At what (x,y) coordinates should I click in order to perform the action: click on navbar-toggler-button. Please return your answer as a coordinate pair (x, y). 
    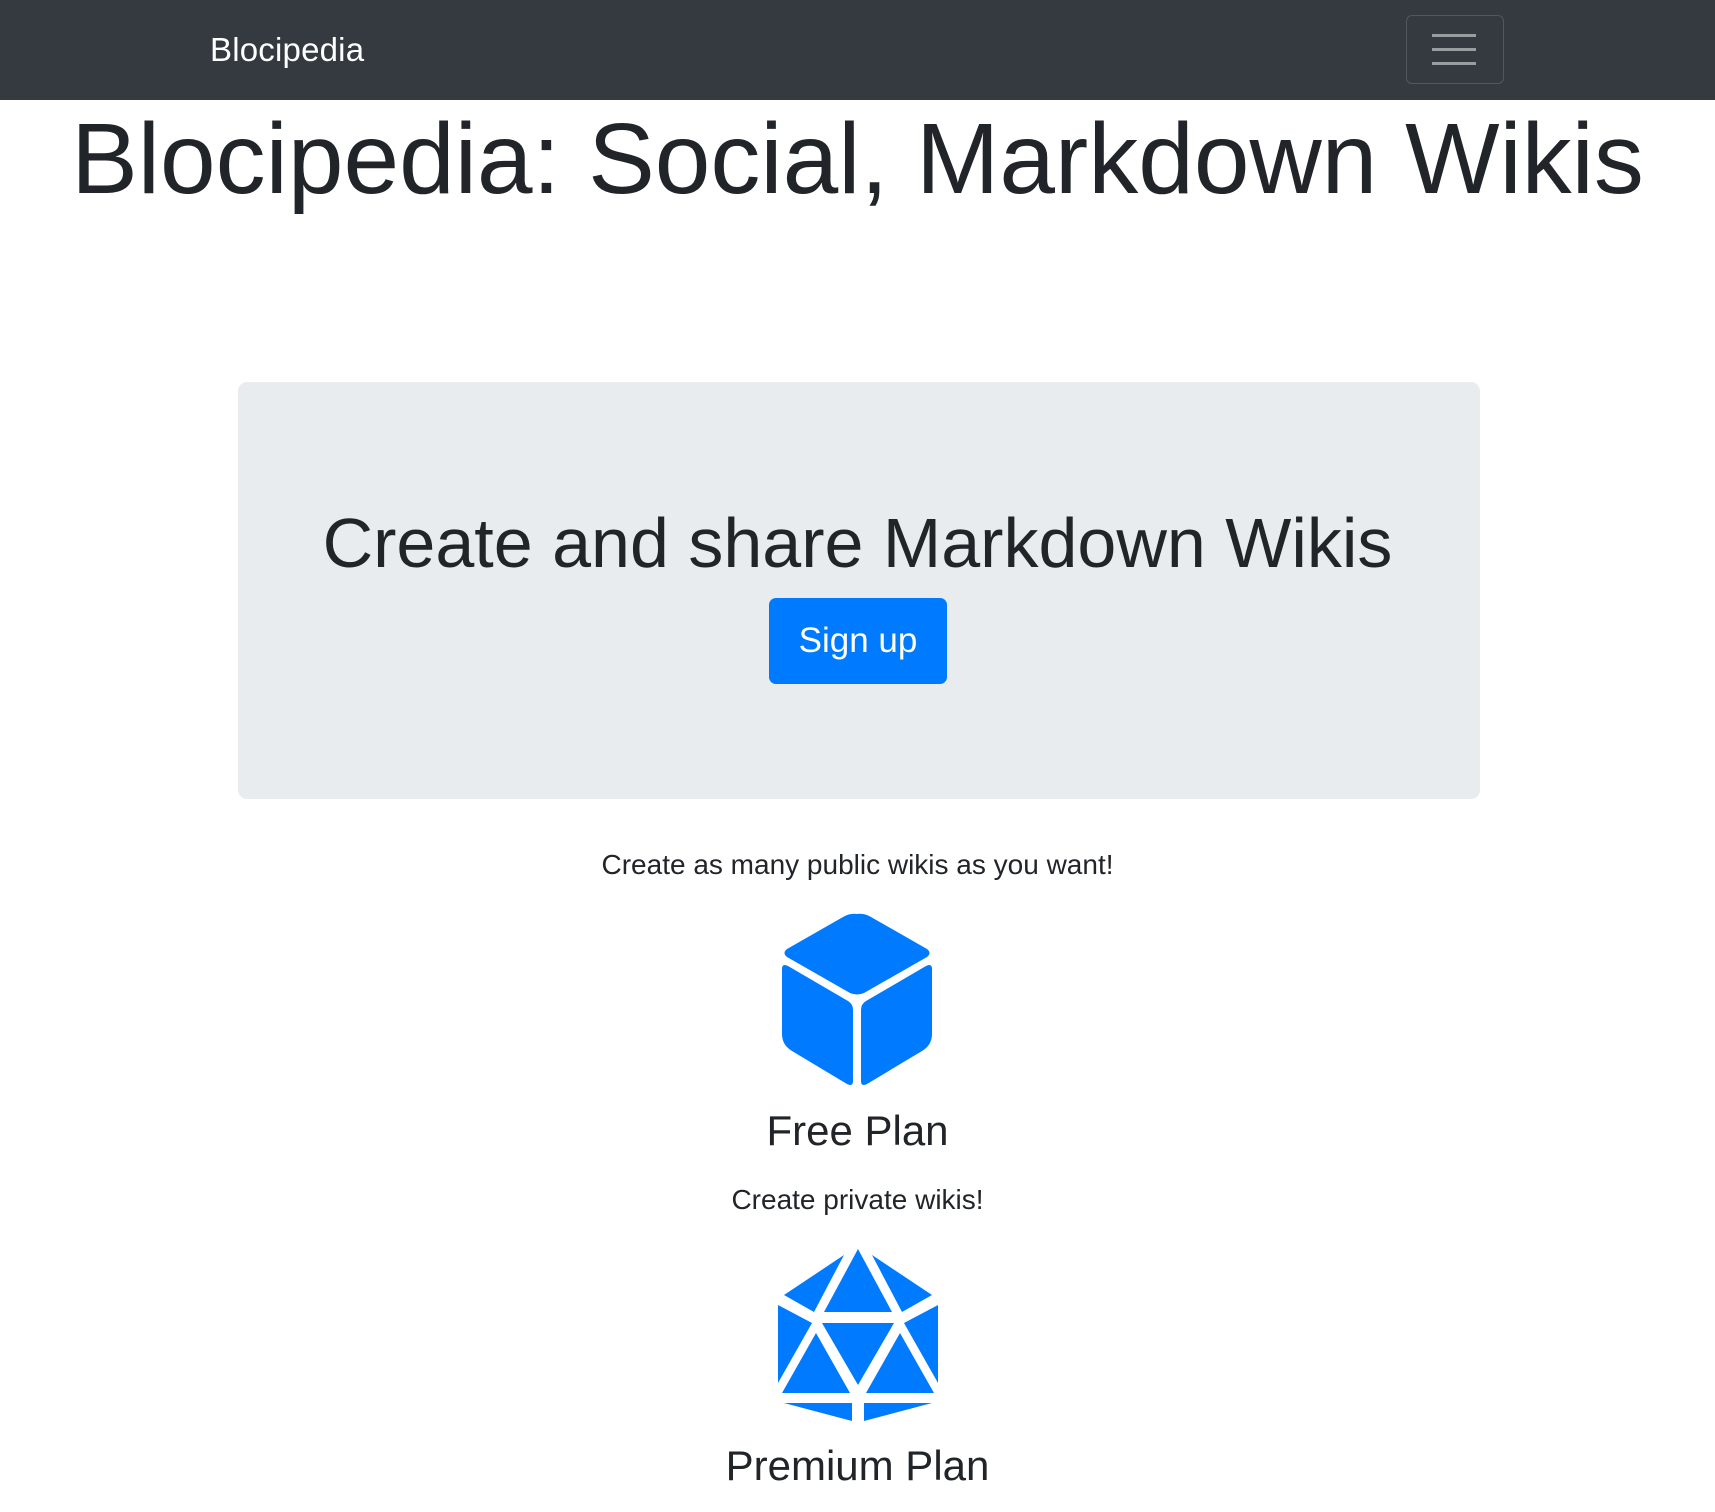
    Looking at the image, I should click on (1455, 49).